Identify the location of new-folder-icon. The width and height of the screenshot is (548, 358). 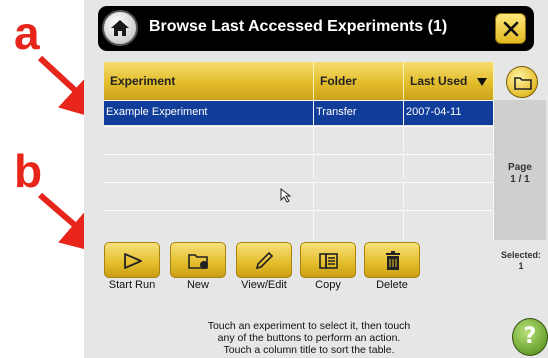
(198, 261).